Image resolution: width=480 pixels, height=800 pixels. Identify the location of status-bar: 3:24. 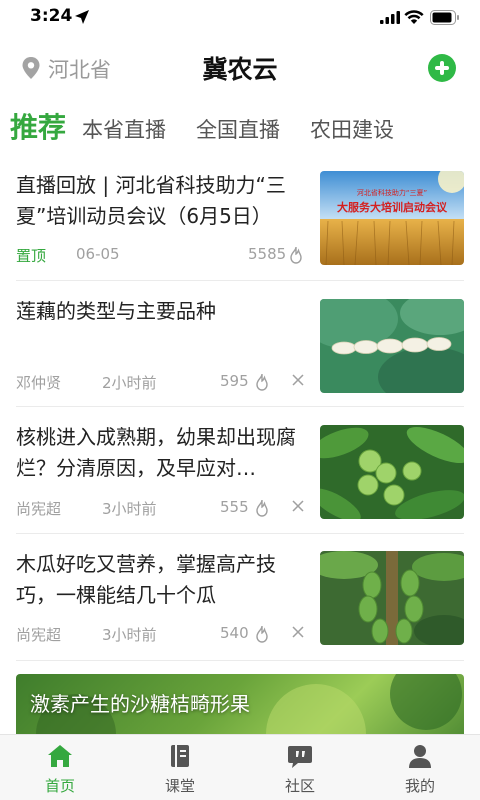
(240, 18).